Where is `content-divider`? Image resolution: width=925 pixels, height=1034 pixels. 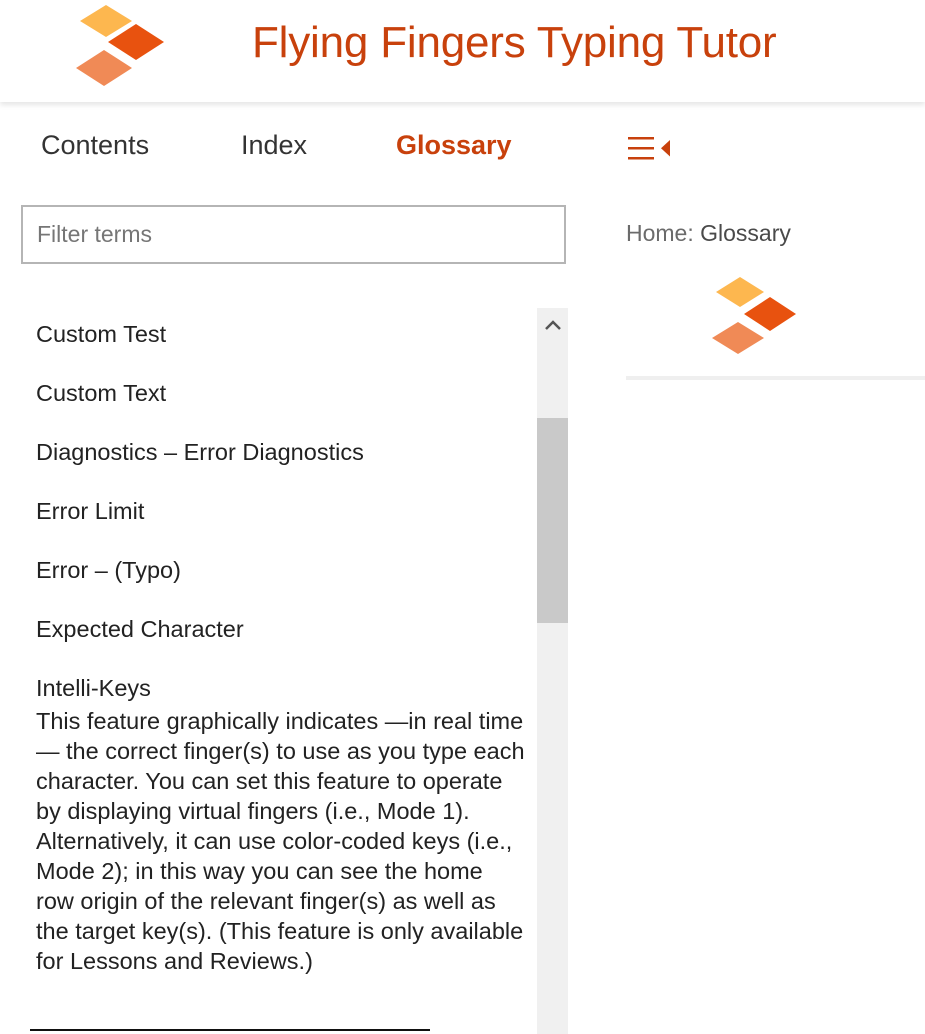 content-divider is located at coordinates (775, 378).